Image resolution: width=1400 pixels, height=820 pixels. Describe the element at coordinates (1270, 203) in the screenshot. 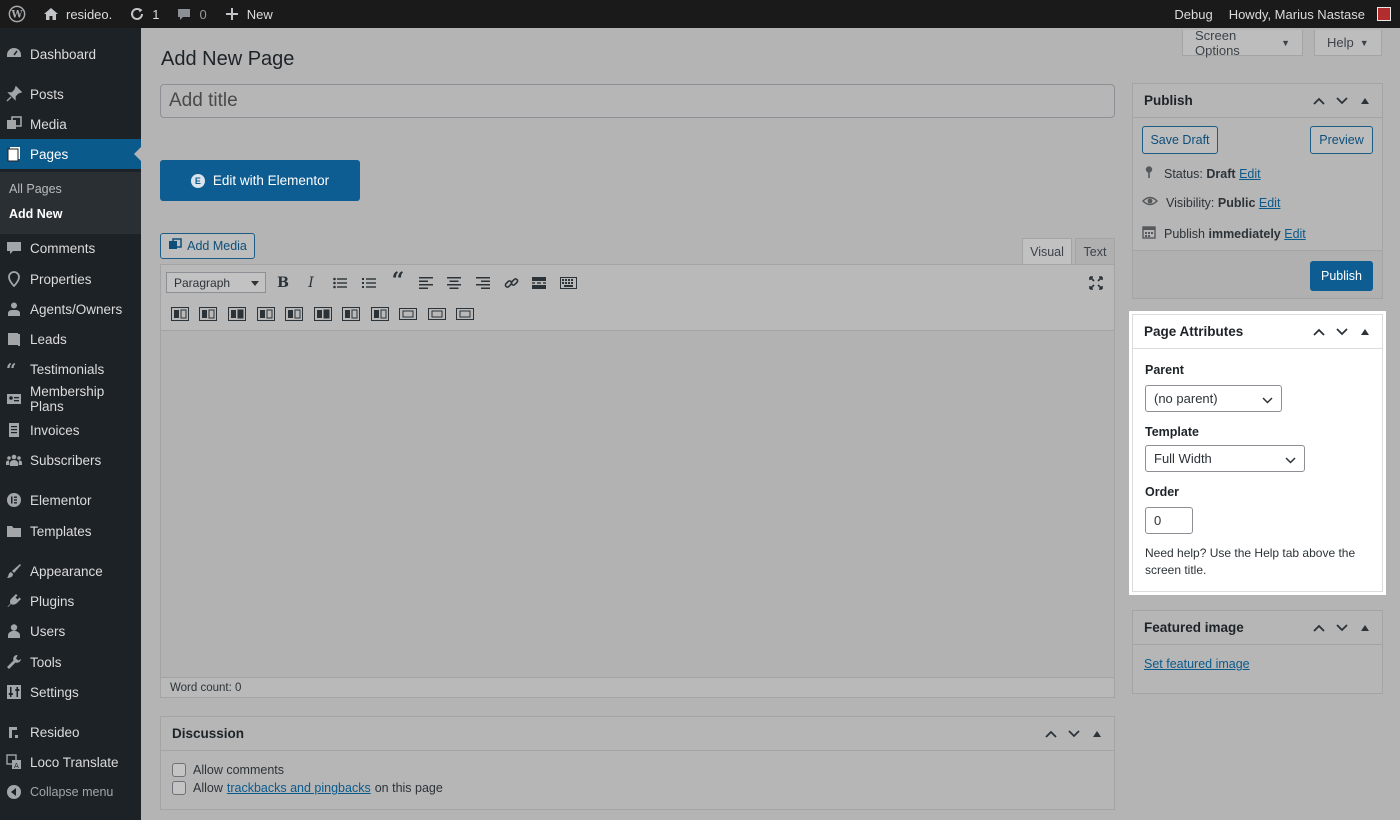

I see `edit-visibility-link: Edit` at that location.